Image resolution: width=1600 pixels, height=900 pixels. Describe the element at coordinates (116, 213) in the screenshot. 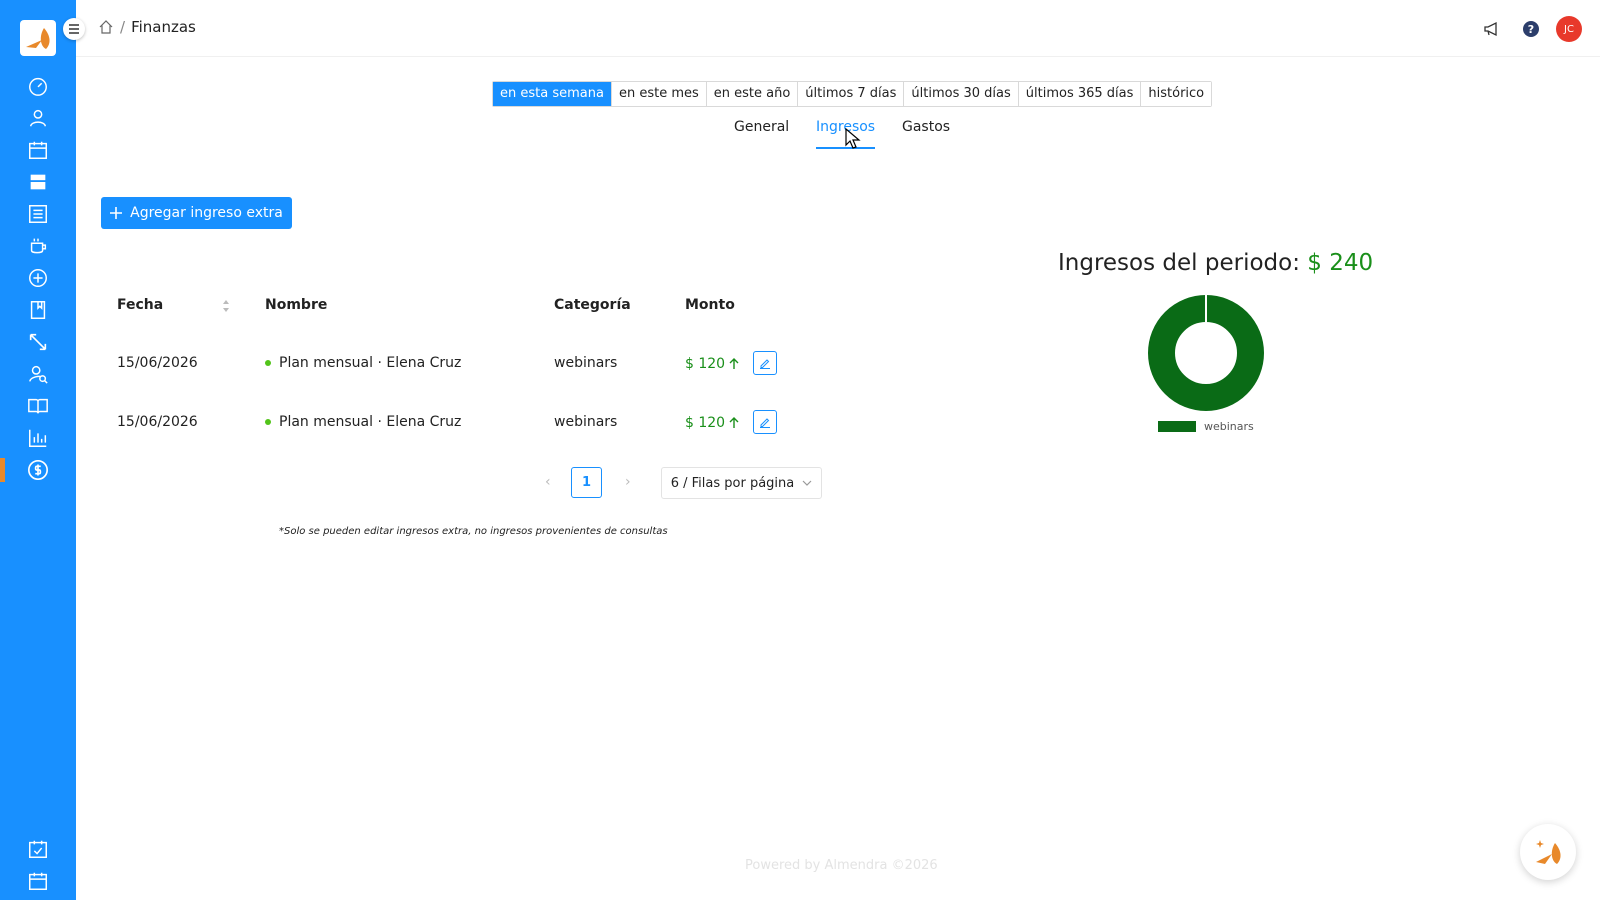

I see `plus-icon` at that location.